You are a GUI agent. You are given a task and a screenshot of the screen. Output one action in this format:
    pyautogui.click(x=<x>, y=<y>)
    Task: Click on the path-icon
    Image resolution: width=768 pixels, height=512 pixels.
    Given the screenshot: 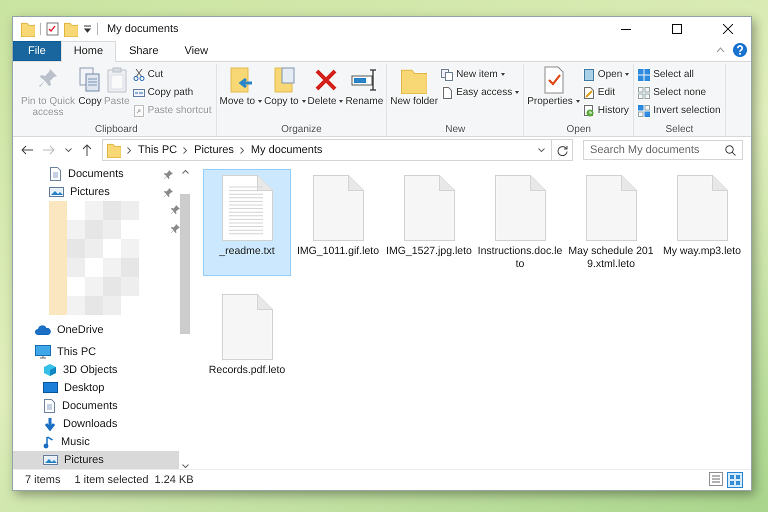 What is the action you would take?
    pyautogui.click(x=138, y=92)
    